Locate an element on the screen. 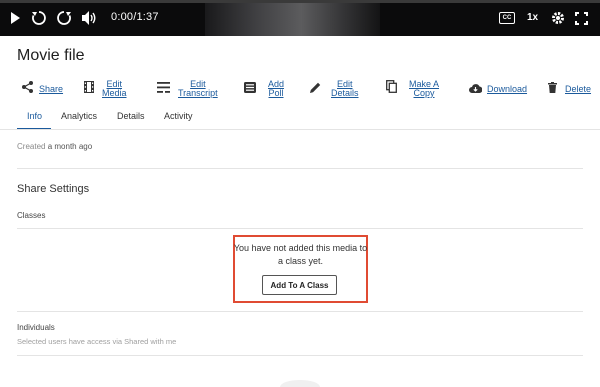 Image resolution: width=600 pixels, height=387 pixels. download-label: Download is located at coordinates (507, 88).